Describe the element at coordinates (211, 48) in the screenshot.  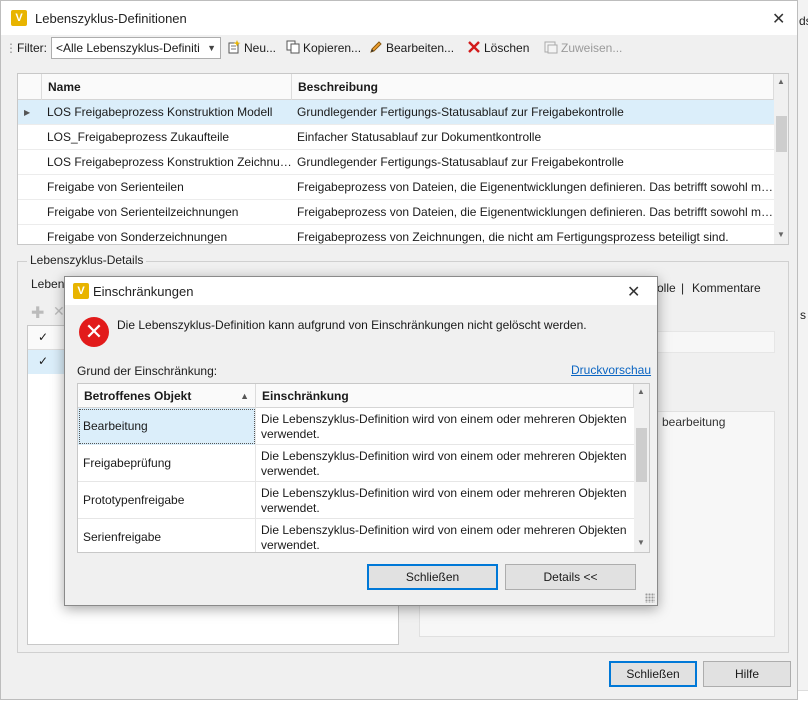
I see `chevron-down-icon: ▼` at that location.